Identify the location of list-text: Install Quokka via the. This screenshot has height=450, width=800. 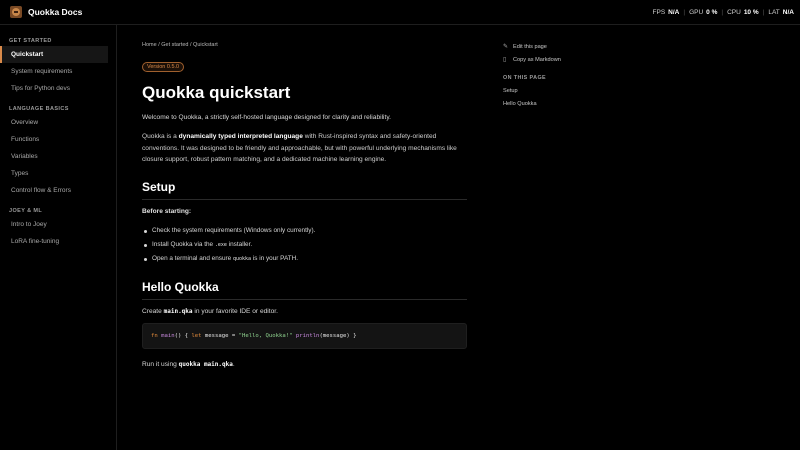
(183, 244).